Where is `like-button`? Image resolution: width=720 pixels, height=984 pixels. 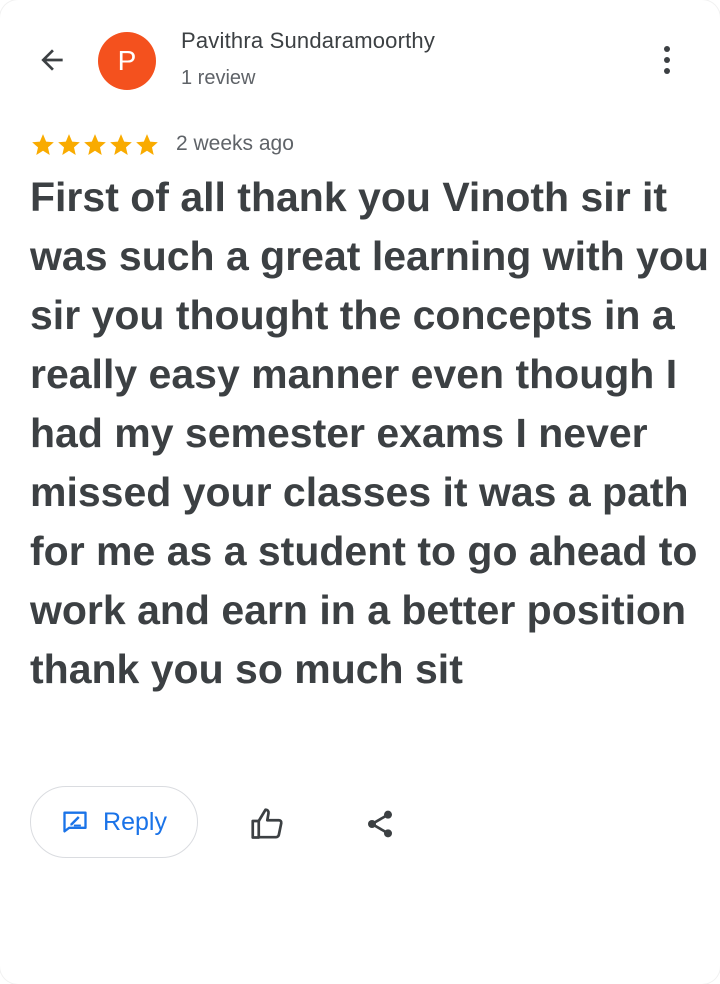
like-button is located at coordinates (267, 824).